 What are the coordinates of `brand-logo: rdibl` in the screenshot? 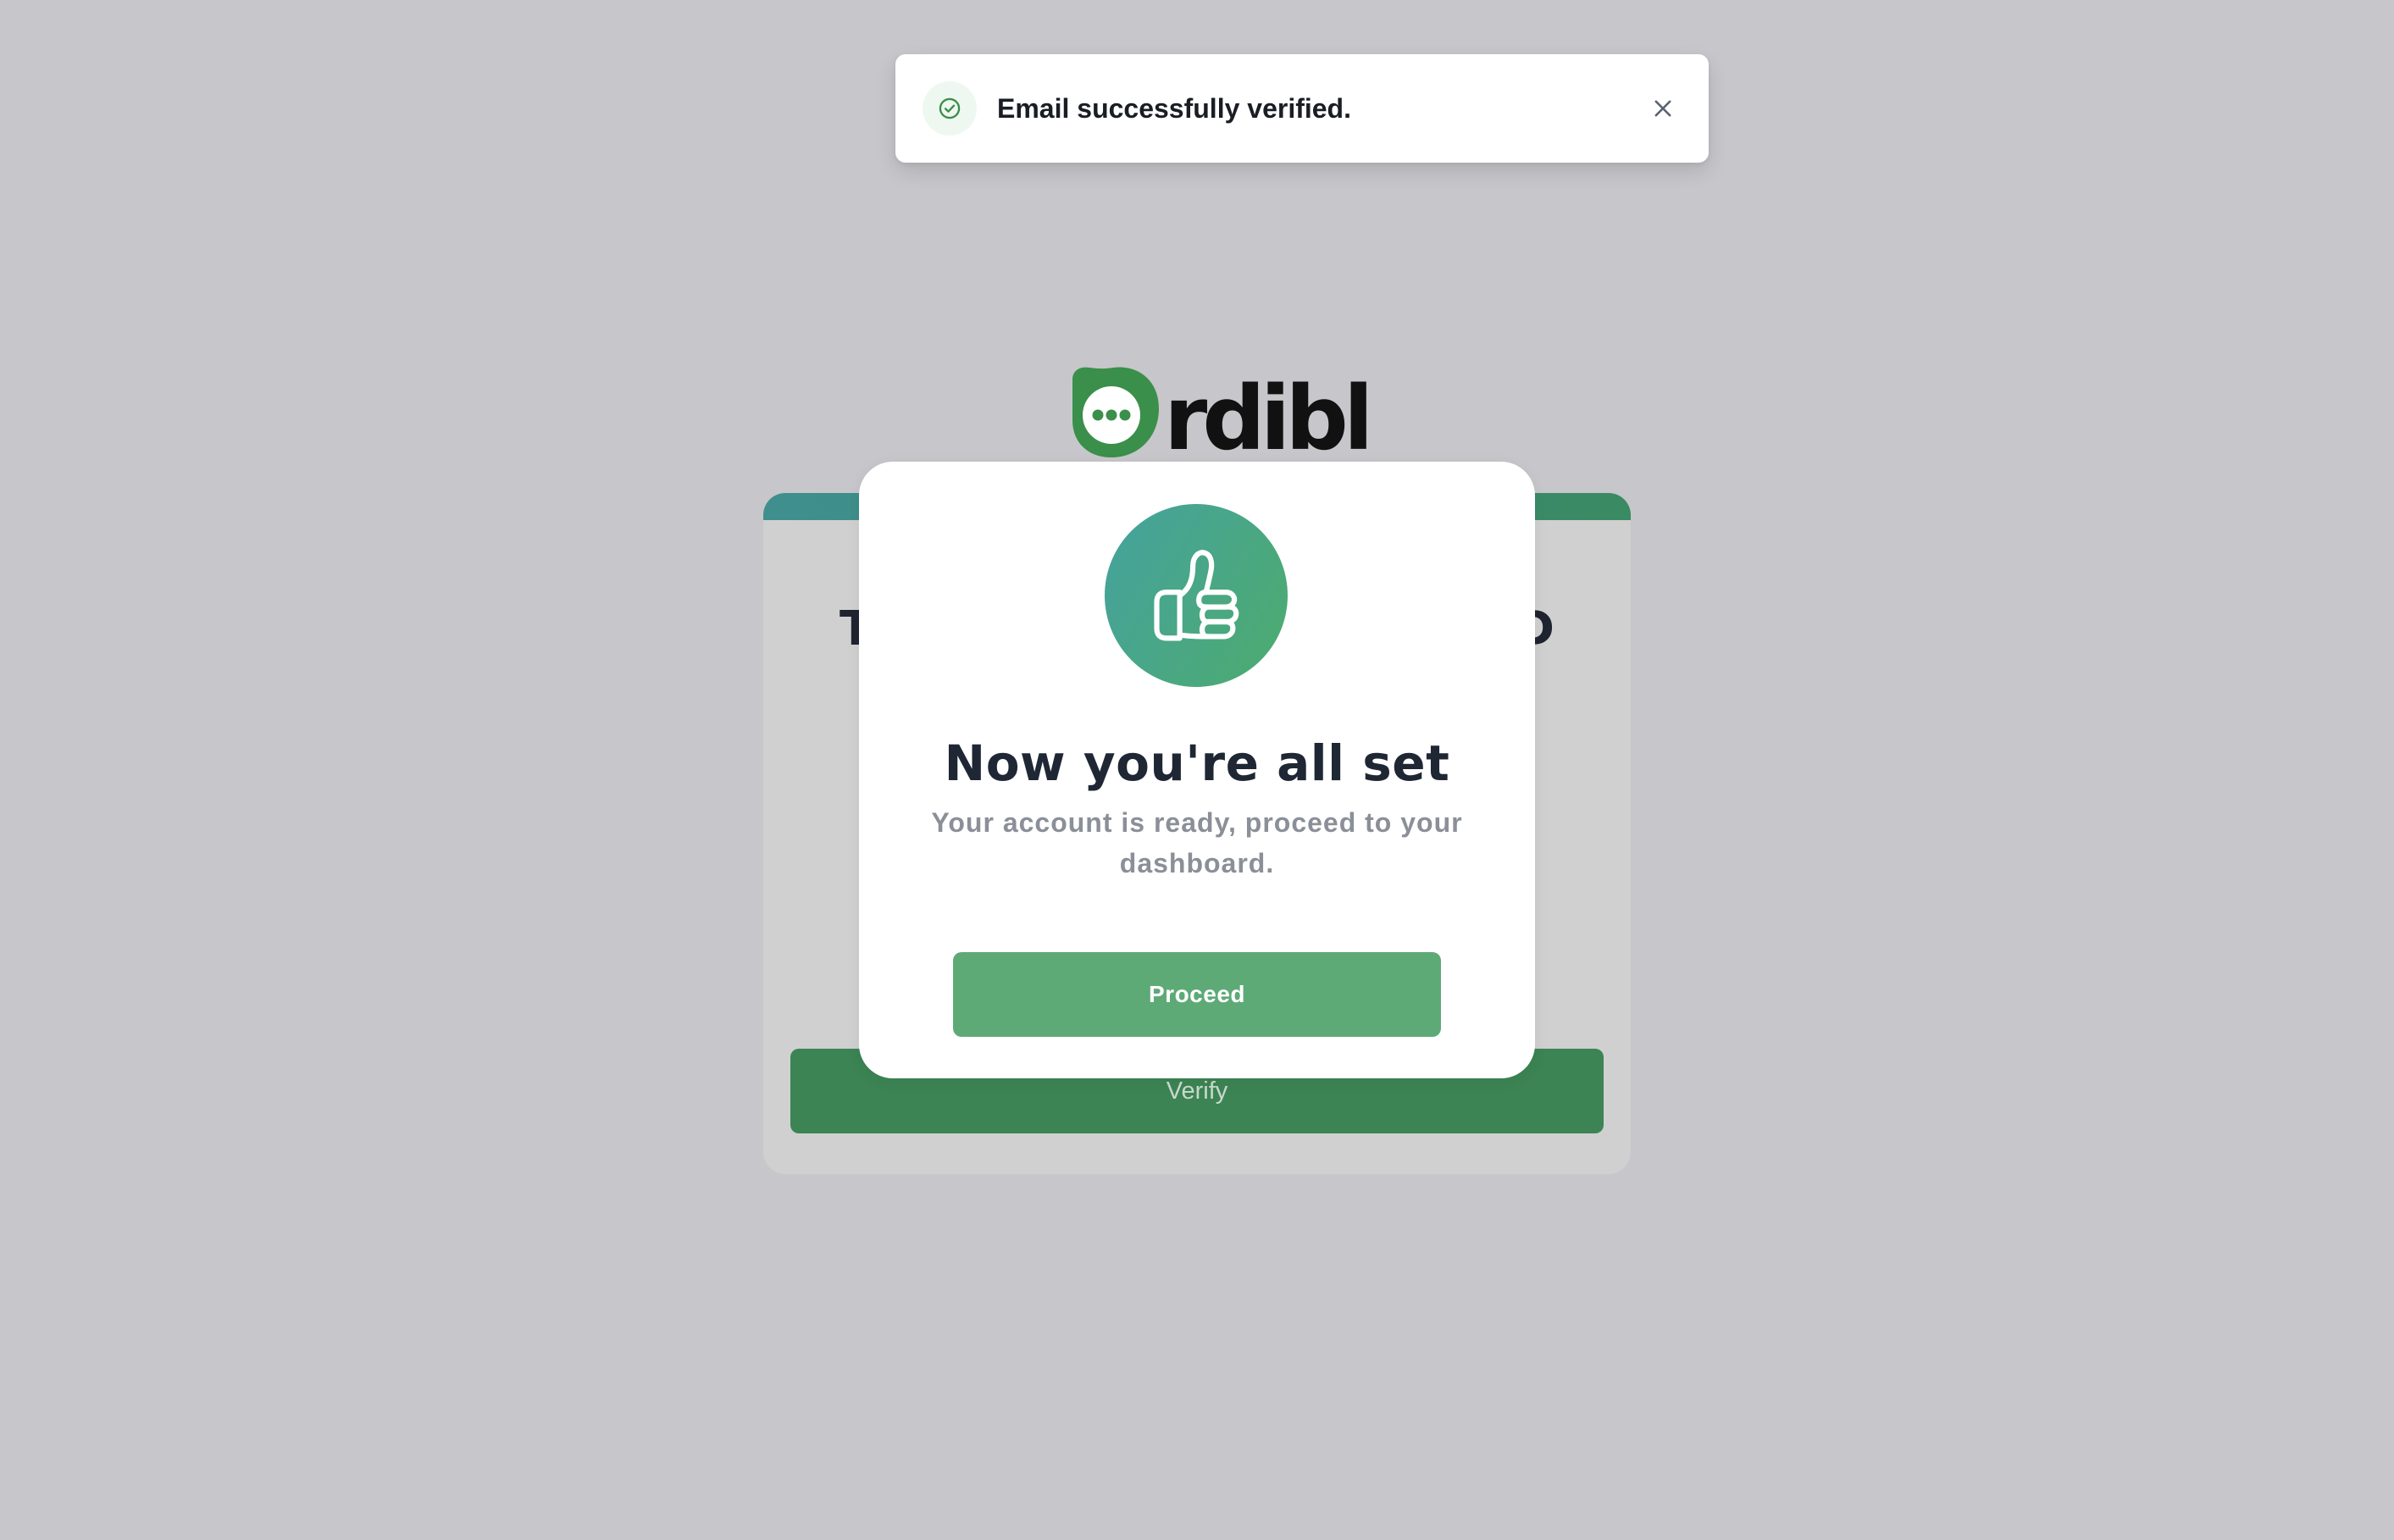 It's located at (1221, 413).